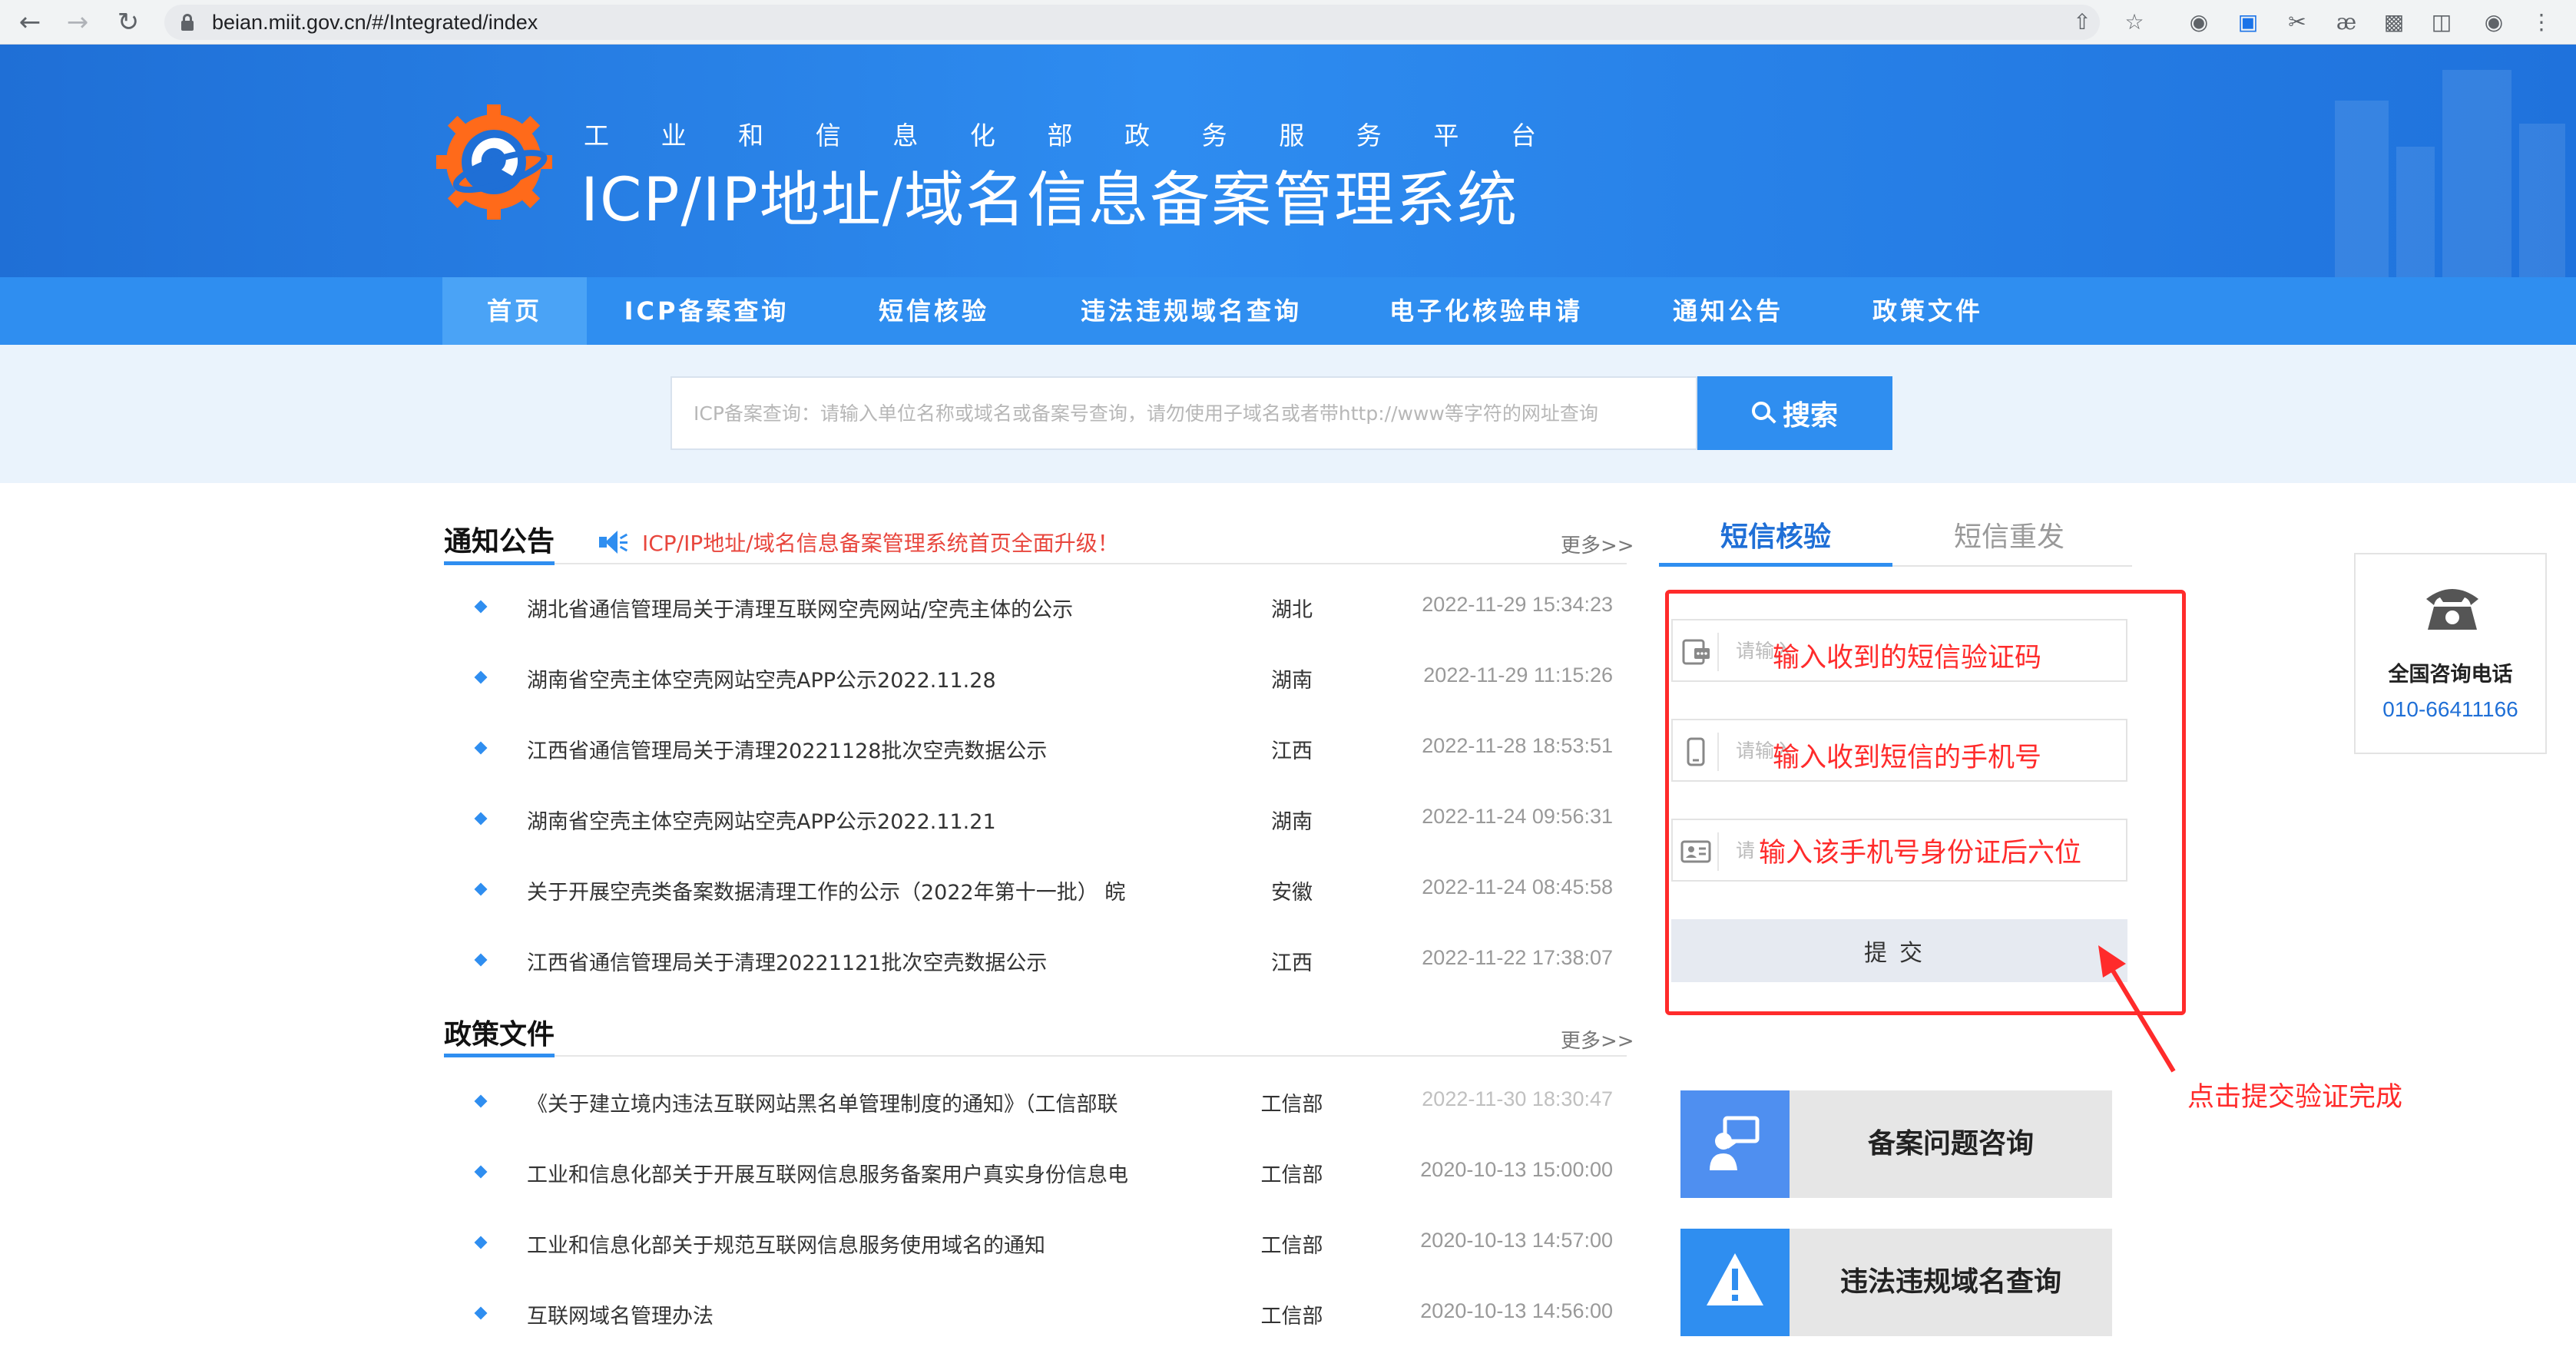 The image size is (2576, 1350). I want to click on nav-item-sms-verify: 短信核验, so click(934, 311).